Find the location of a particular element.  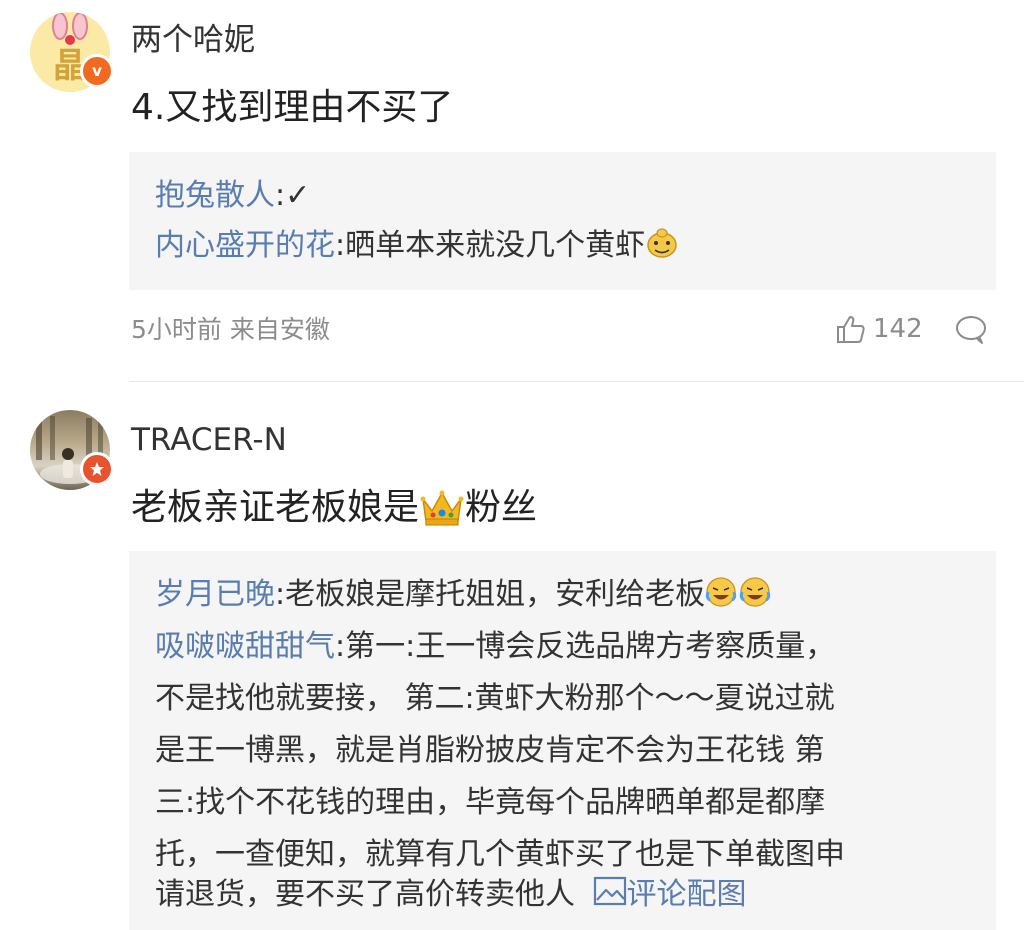

reply-item-last-line: 请退货，要不买了高价转卖他人 评论配图 is located at coordinates (451, 895).